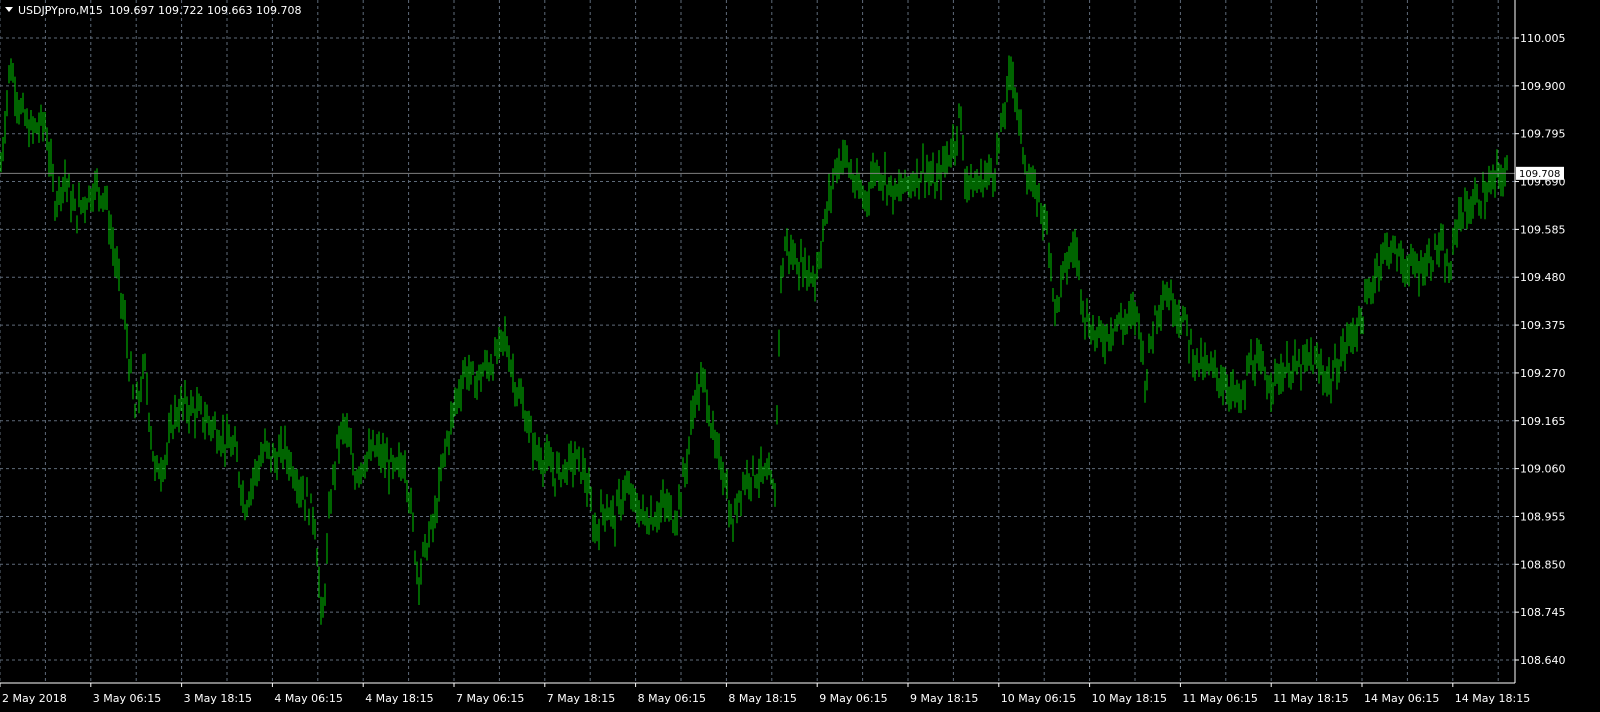 The width and height of the screenshot is (1600, 712). Describe the element at coordinates (490, 698) in the screenshot. I see `x-tick-label: 7 May 06:15` at that location.